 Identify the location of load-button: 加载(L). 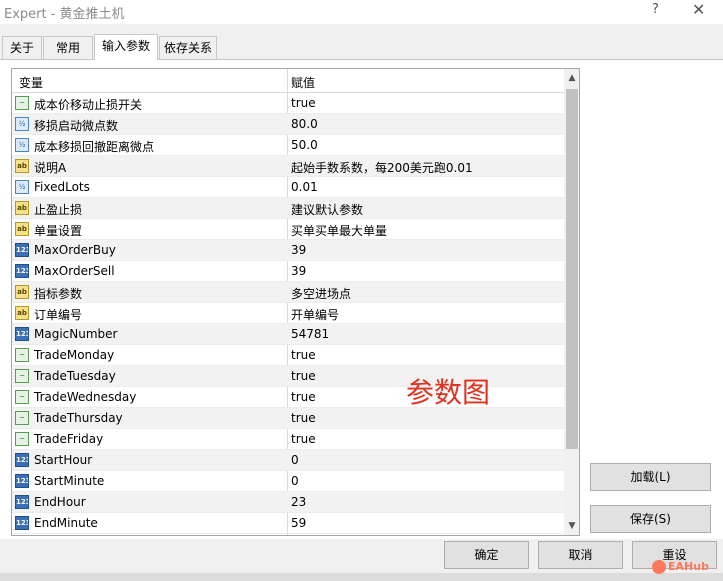
(650, 477).